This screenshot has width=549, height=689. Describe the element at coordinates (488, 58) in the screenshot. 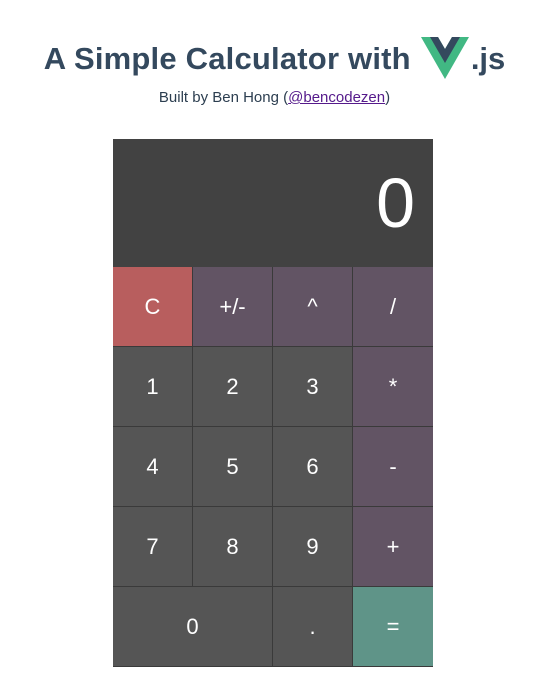

I see `title-suffix: .js` at that location.